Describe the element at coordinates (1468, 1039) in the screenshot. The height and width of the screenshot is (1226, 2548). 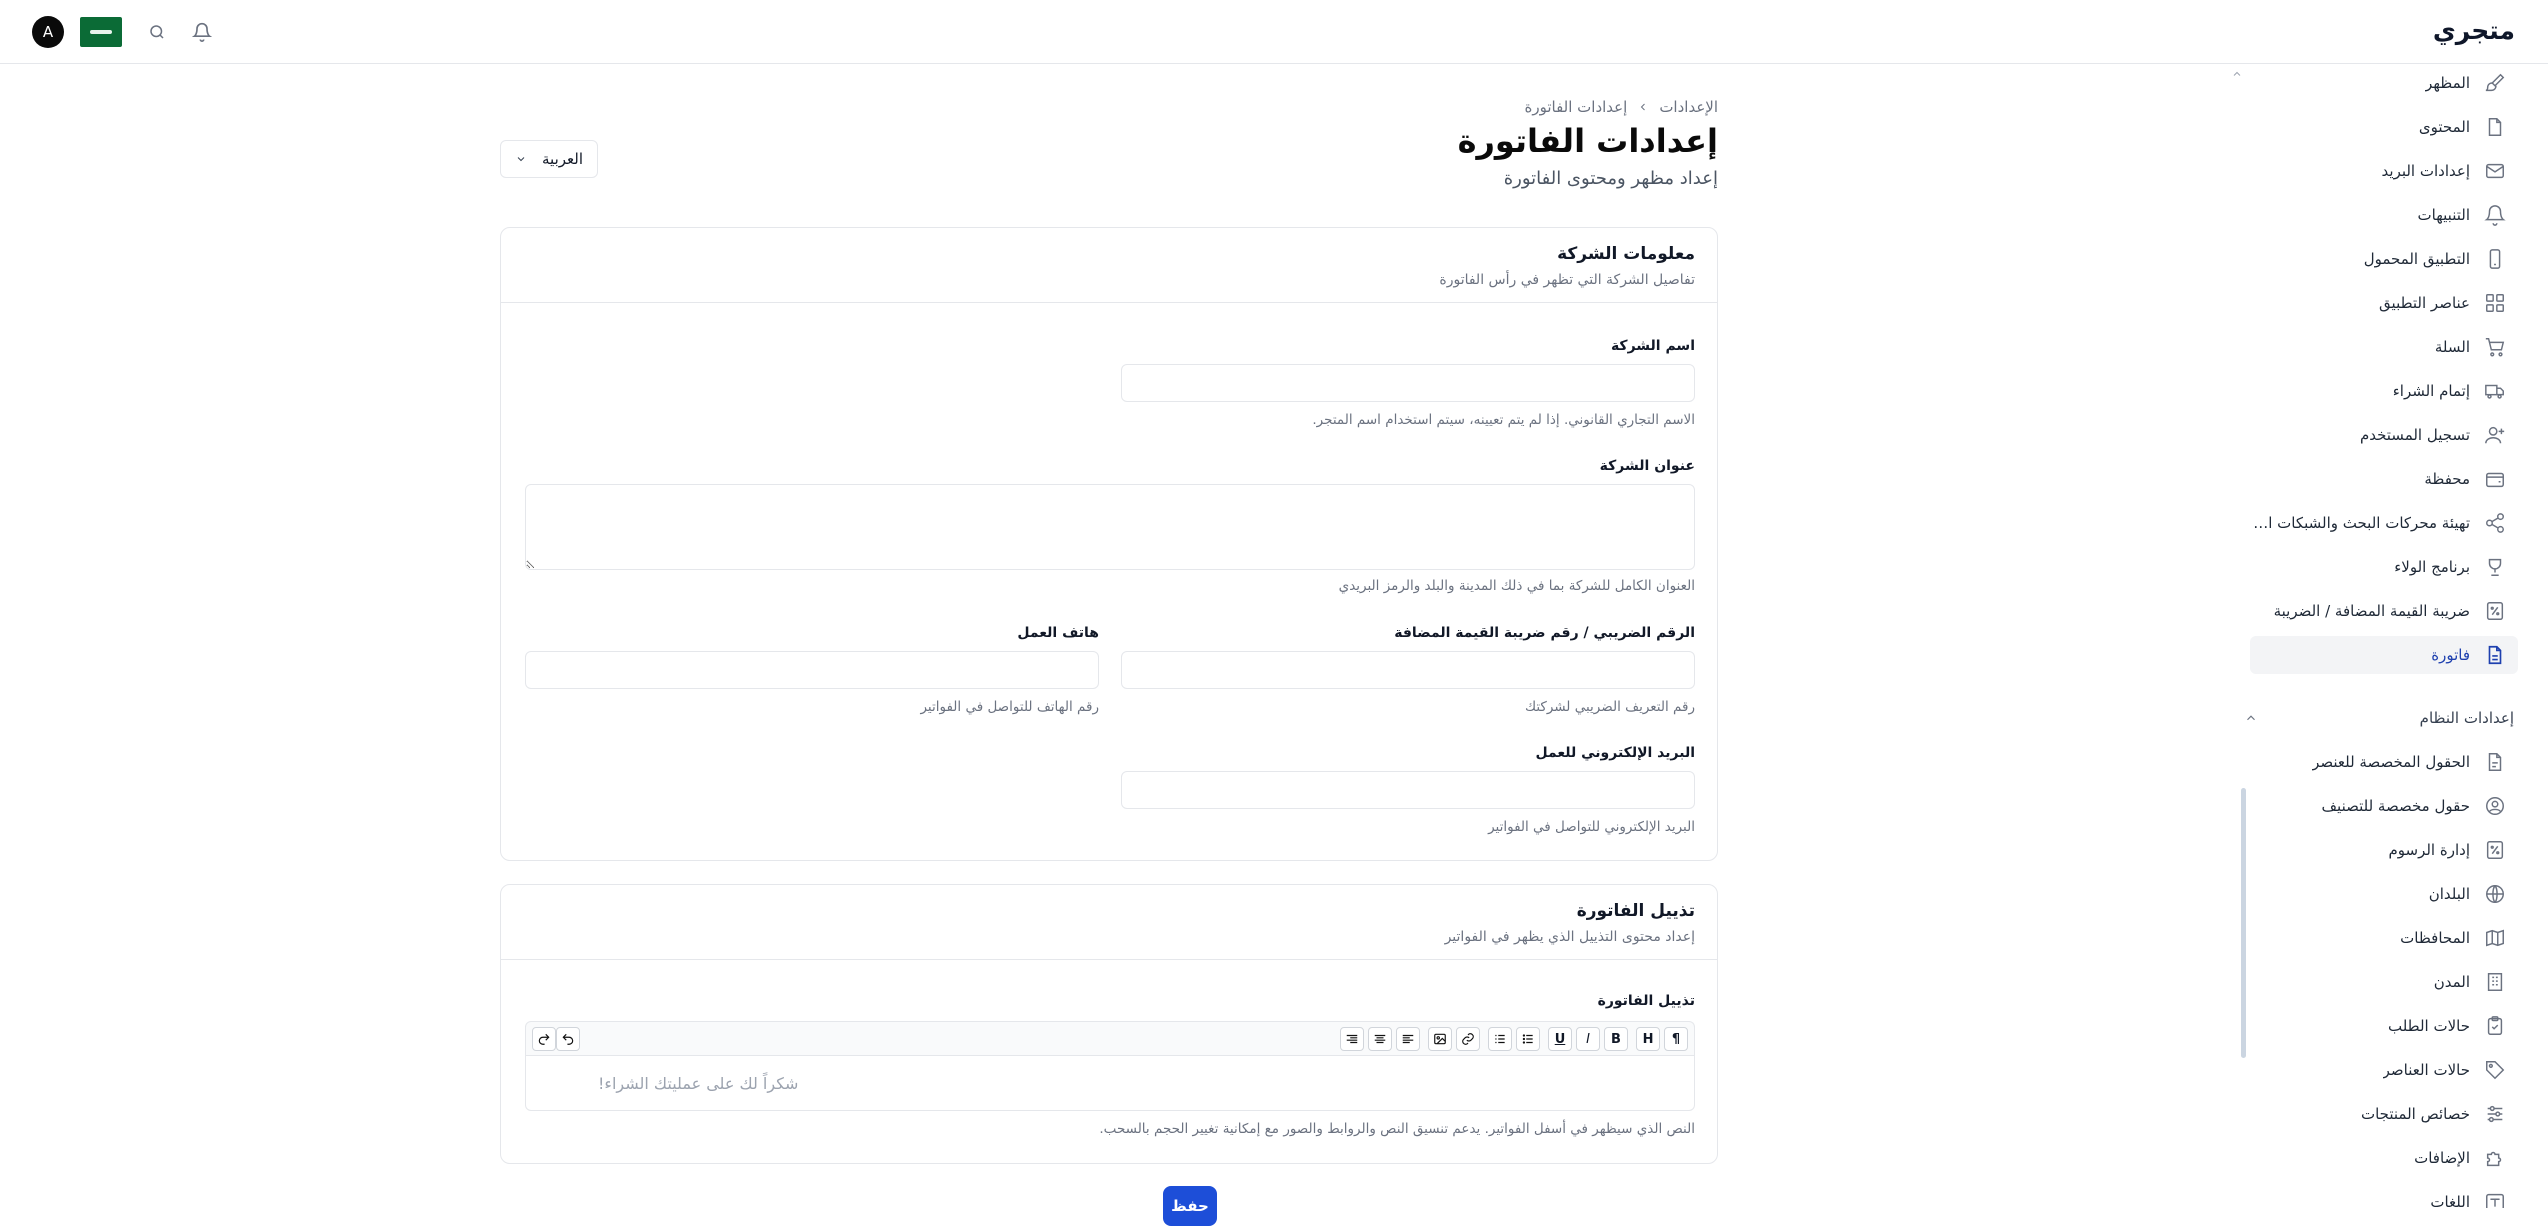
I see `link-icon` at that location.